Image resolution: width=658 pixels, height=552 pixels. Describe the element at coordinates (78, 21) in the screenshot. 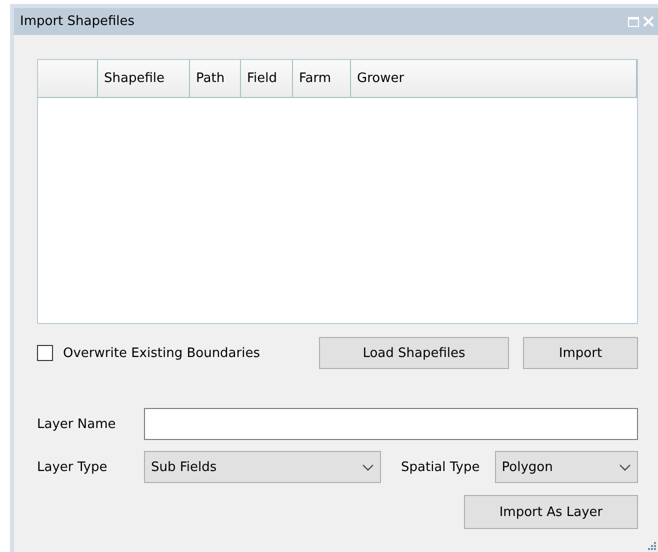

I see `window-title: Import Shapefiles` at that location.